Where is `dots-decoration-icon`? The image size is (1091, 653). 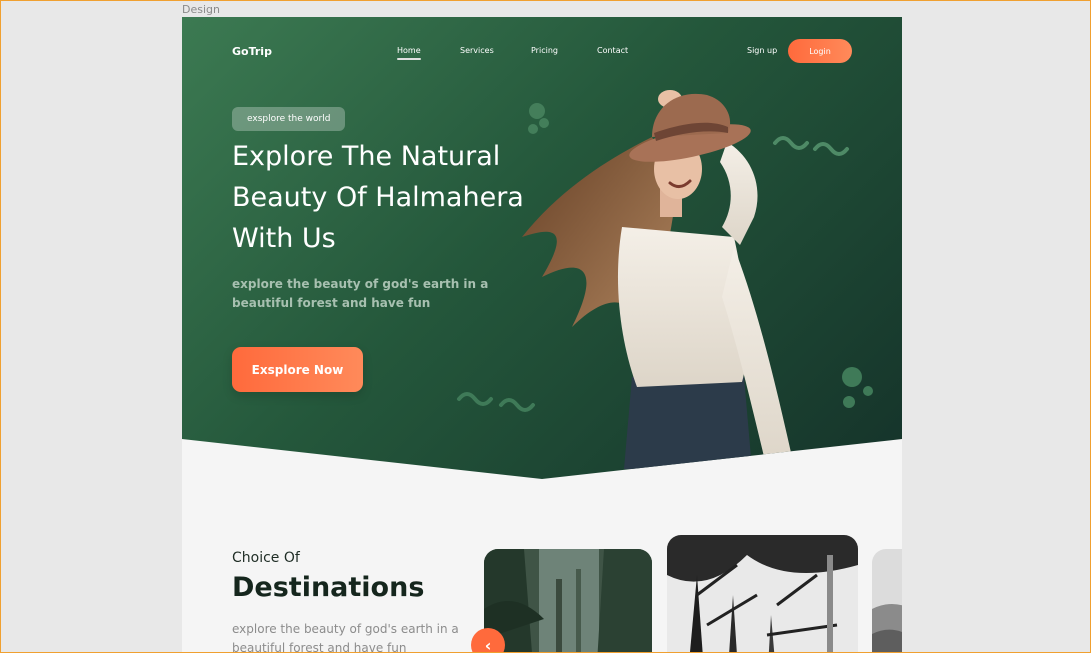
dots-decoration-icon is located at coordinates (857, 387).